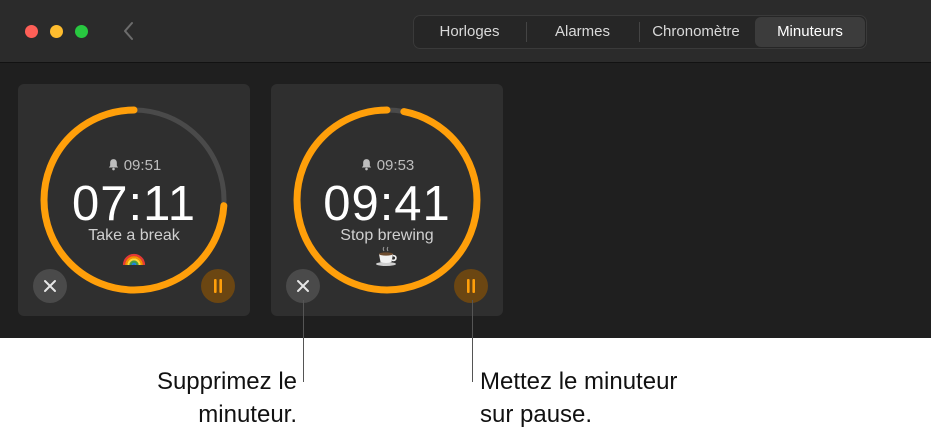  What do you see at coordinates (129, 31) in the screenshot?
I see `back-chevron-icon` at bounding box center [129, 31].